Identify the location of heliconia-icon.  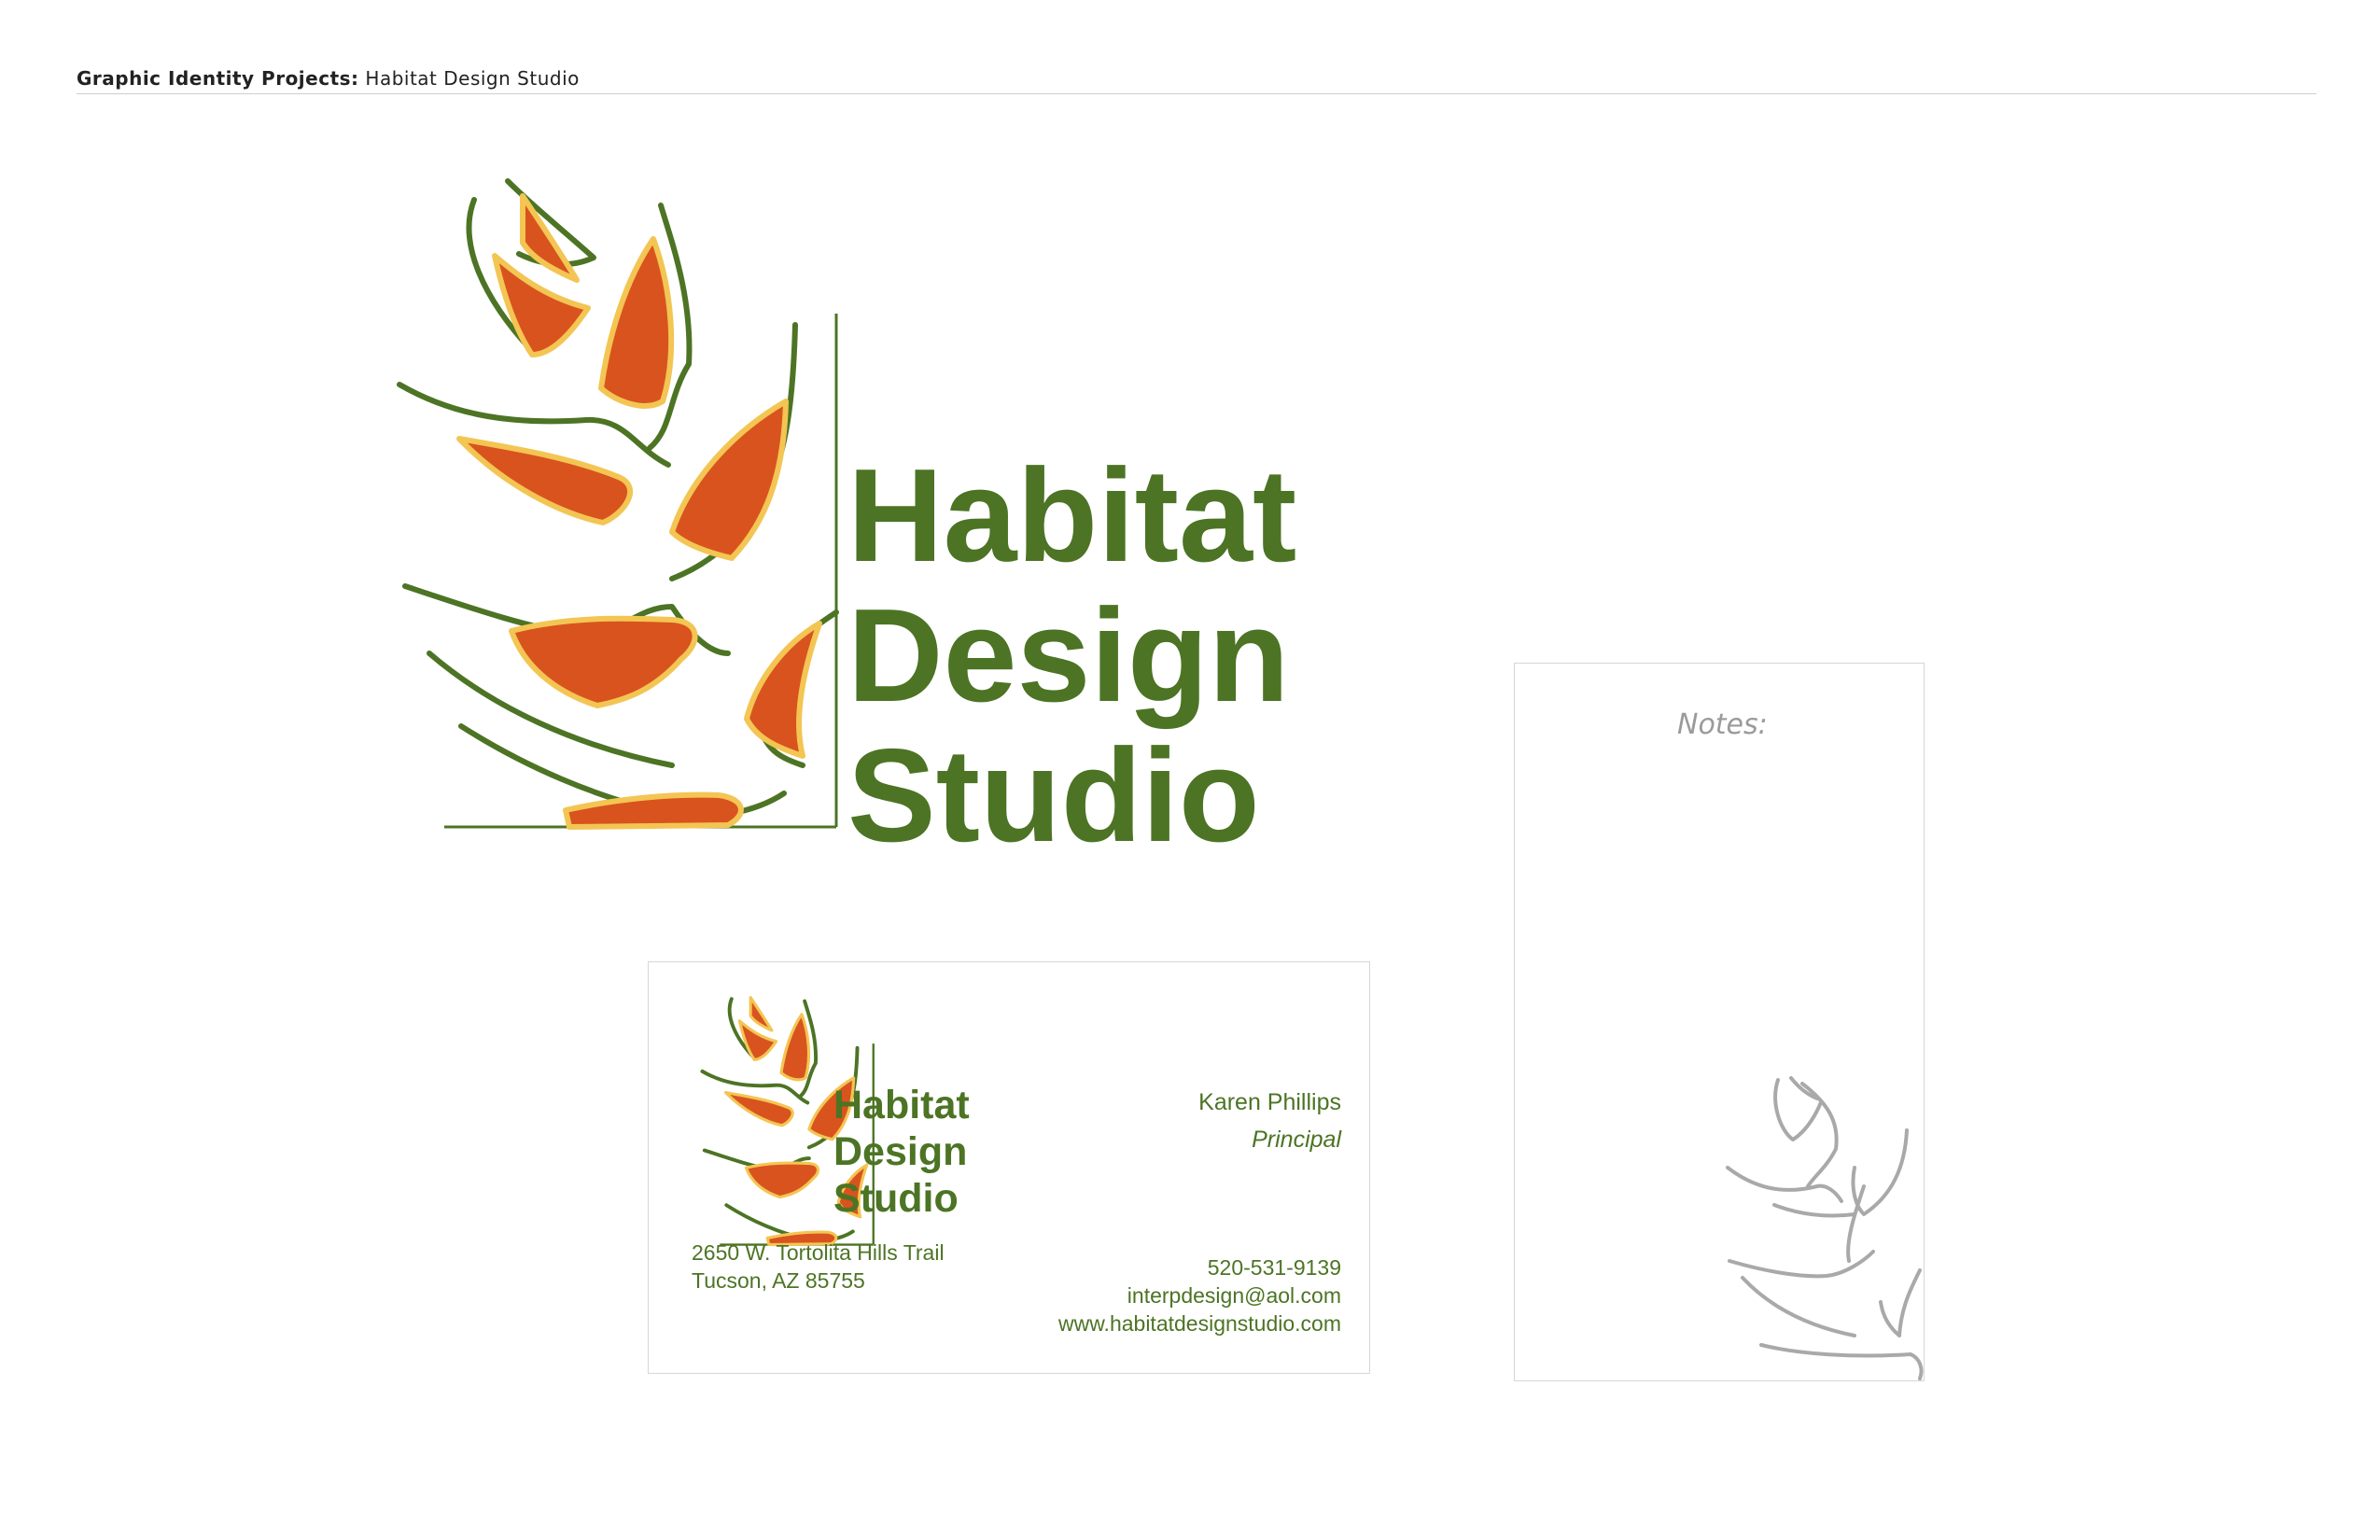
(618, 504).